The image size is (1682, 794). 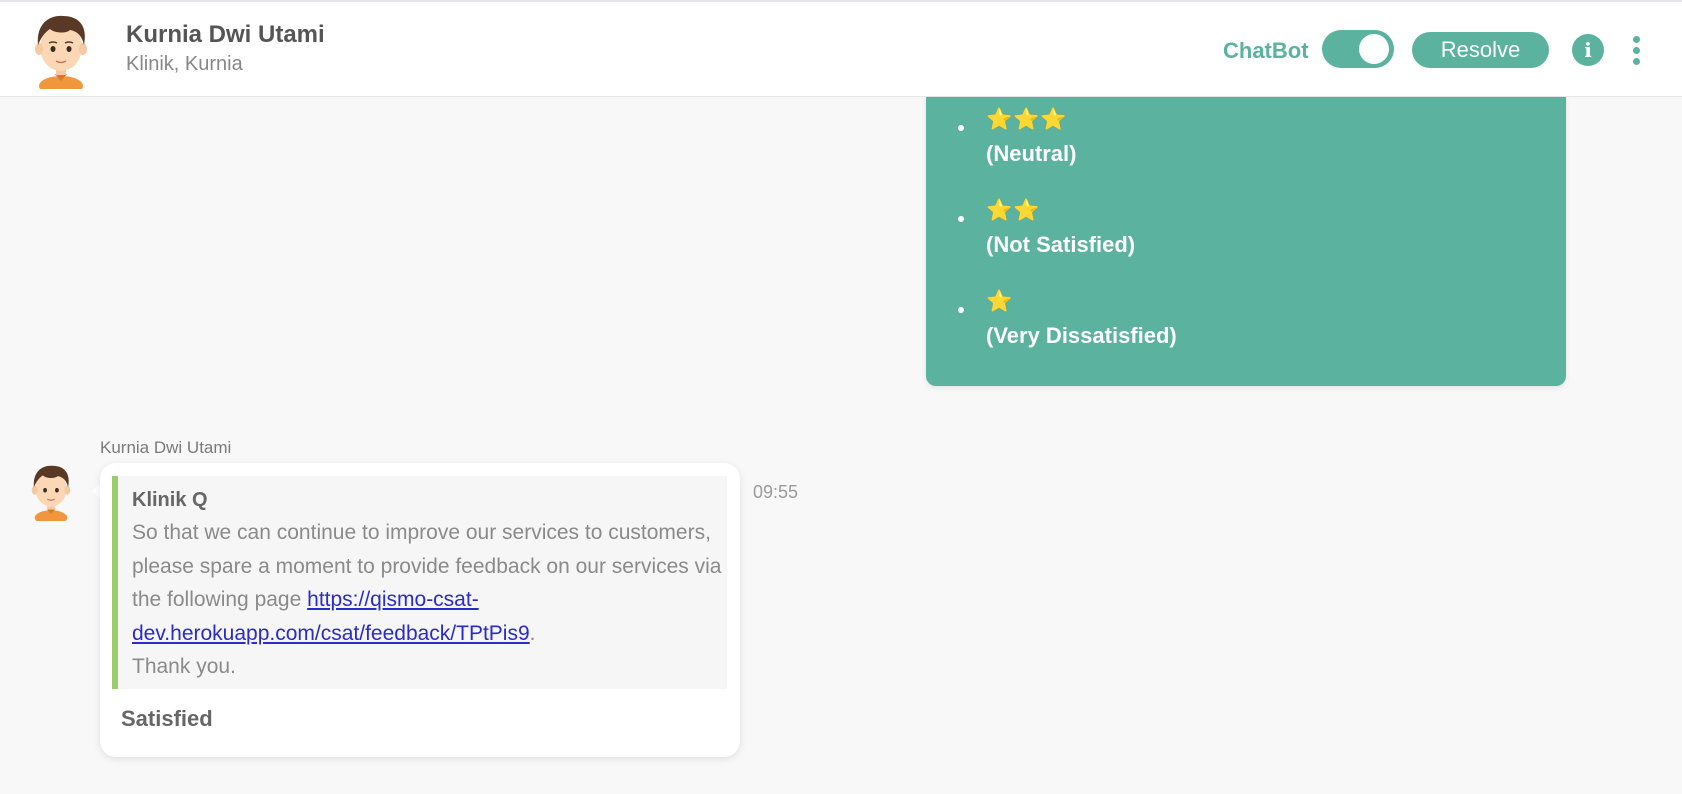 I want to click on contact-subtitle: Klinik, Kurnia, so click(x=184, y=64).